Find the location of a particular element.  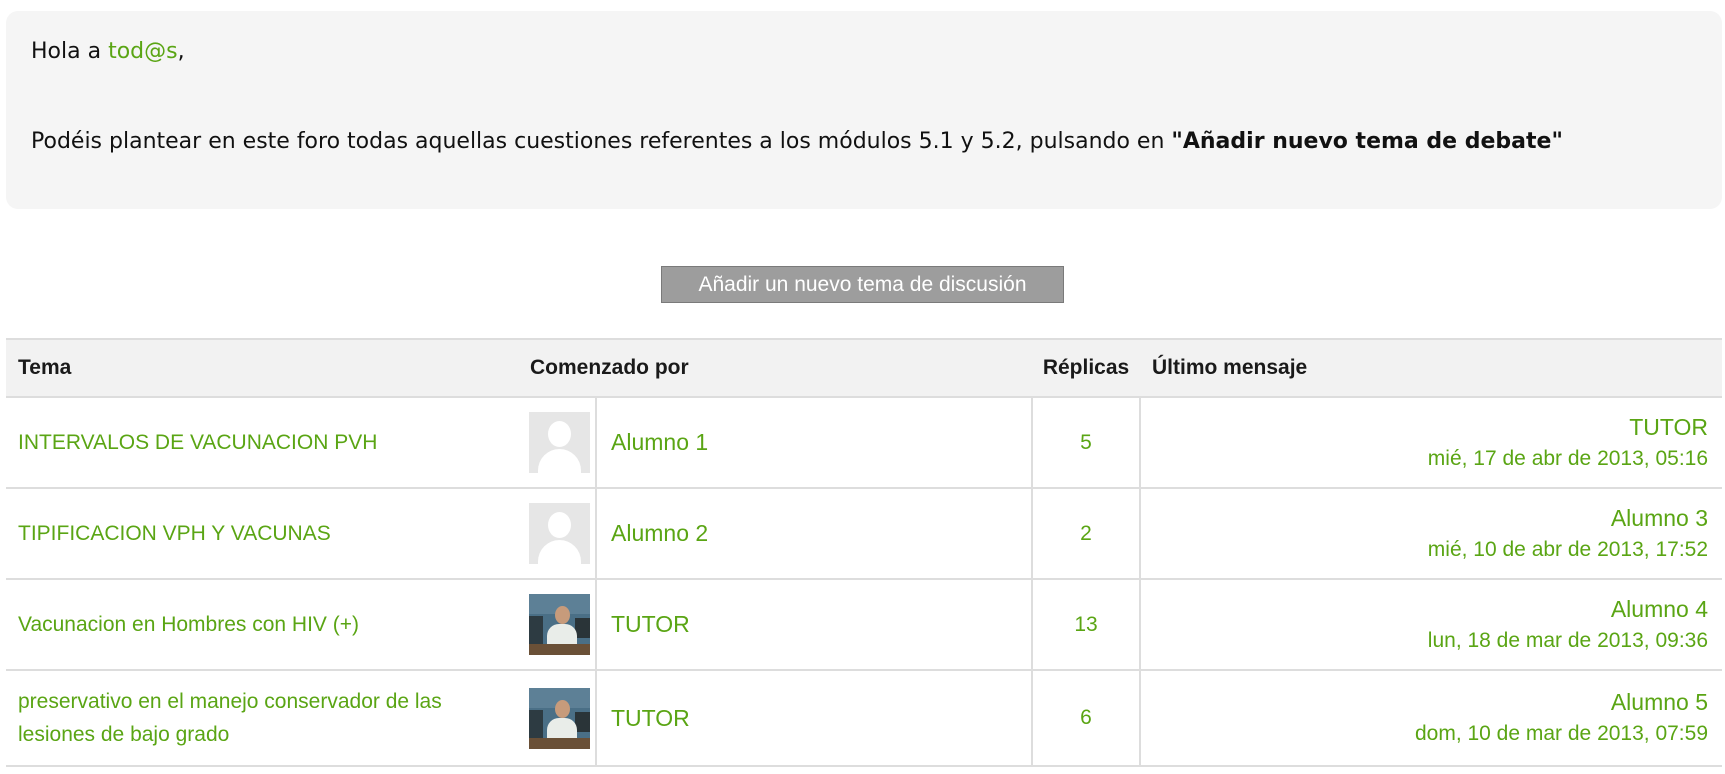

header-ultimo-mensaje: Último mensaje is located at coordinates (1431, 368).